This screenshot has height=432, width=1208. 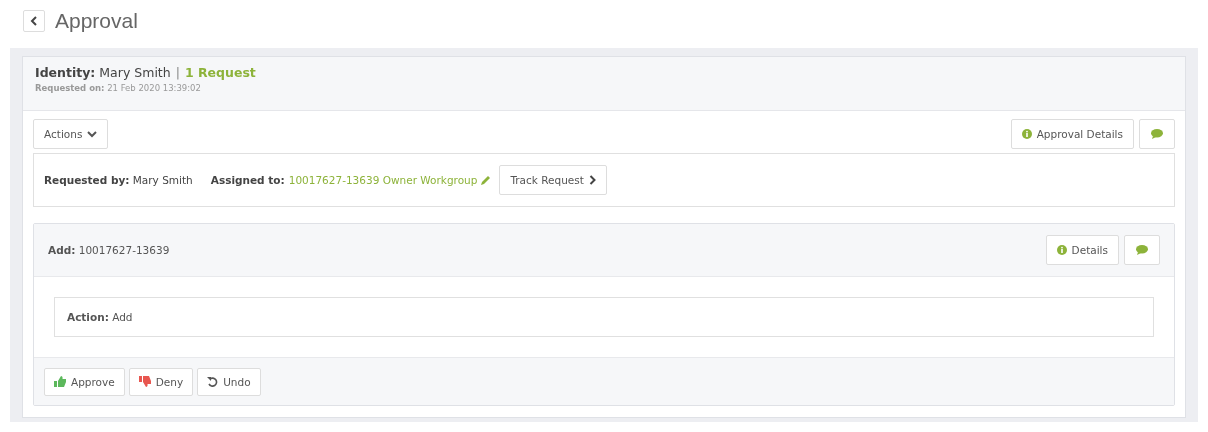 I want to click on page-title: Approval, so click(x=96, y=21).